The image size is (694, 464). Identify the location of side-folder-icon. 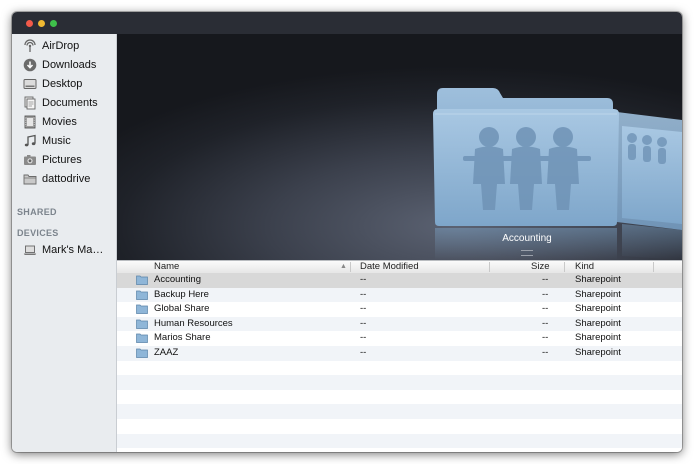
(649, 186).